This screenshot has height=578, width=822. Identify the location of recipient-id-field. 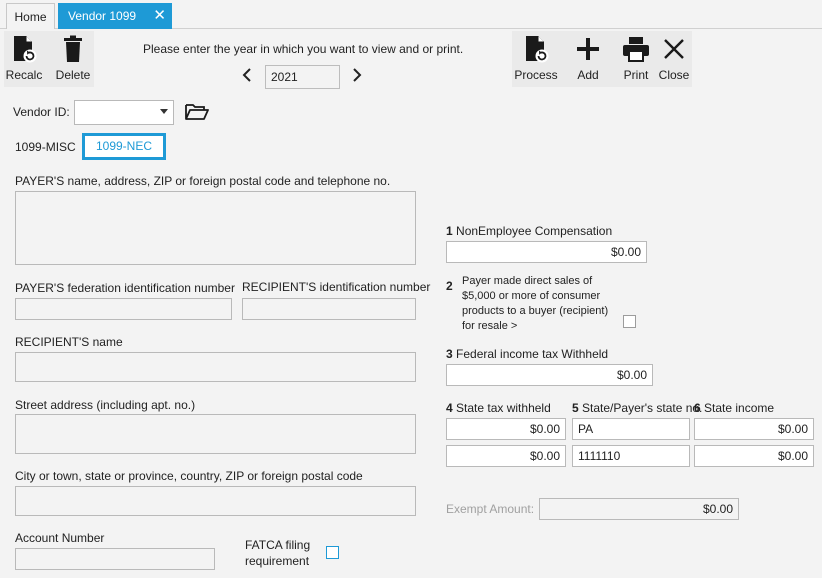
(329, 309).